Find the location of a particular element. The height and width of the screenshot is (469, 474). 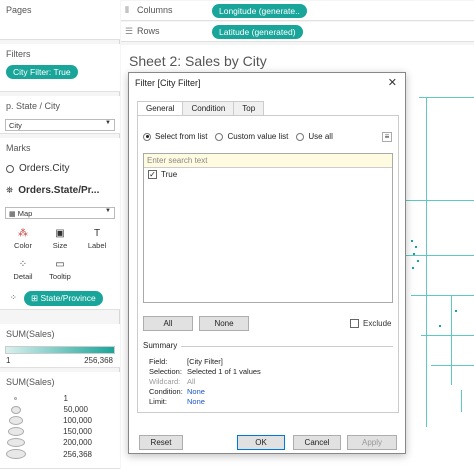

size-value: 256,368 is located at coordinates (77, 454).